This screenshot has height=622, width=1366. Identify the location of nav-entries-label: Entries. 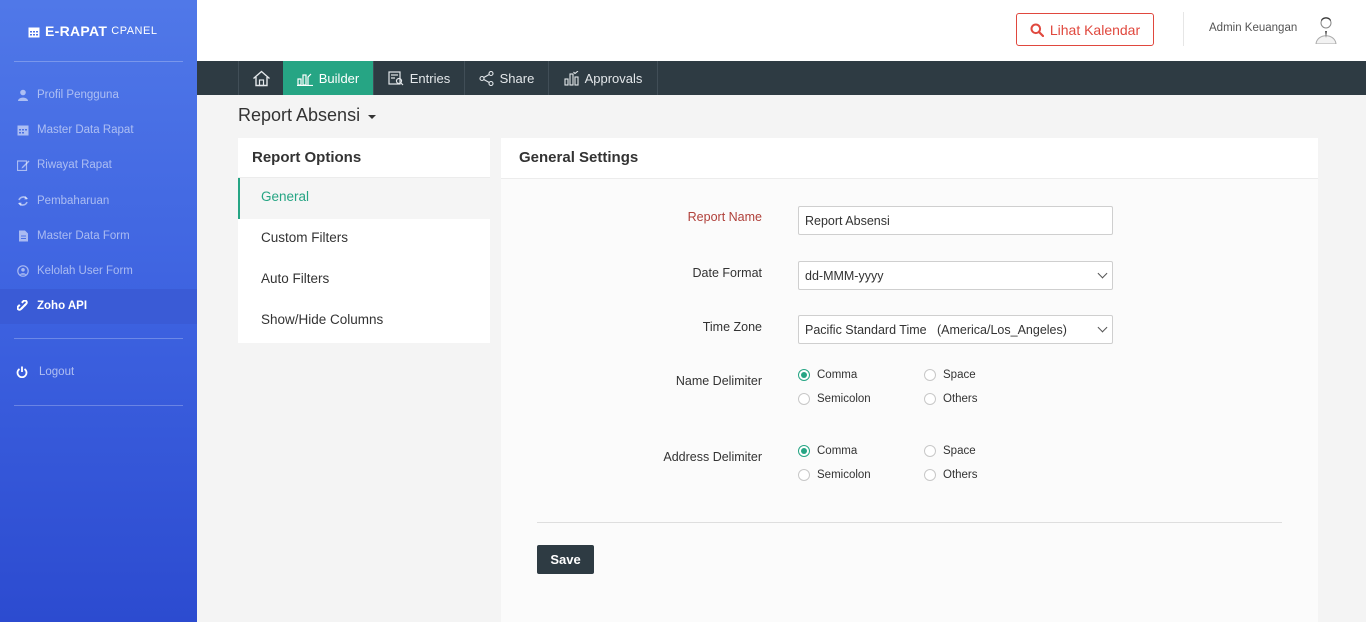
(430, 78).